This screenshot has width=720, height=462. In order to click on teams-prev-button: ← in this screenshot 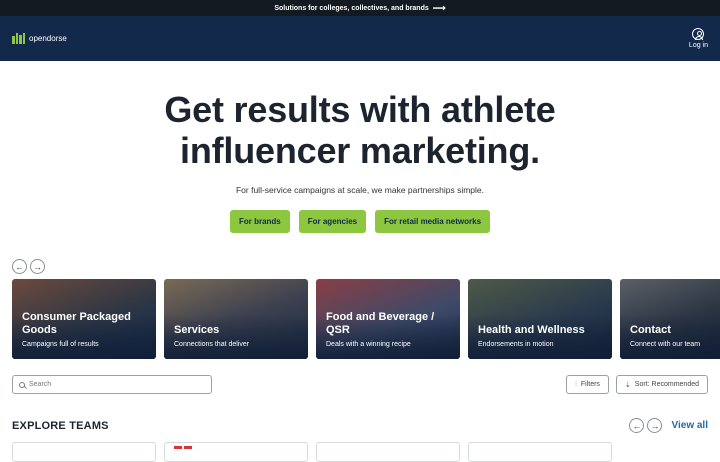, I will do `click(637, 425)`.